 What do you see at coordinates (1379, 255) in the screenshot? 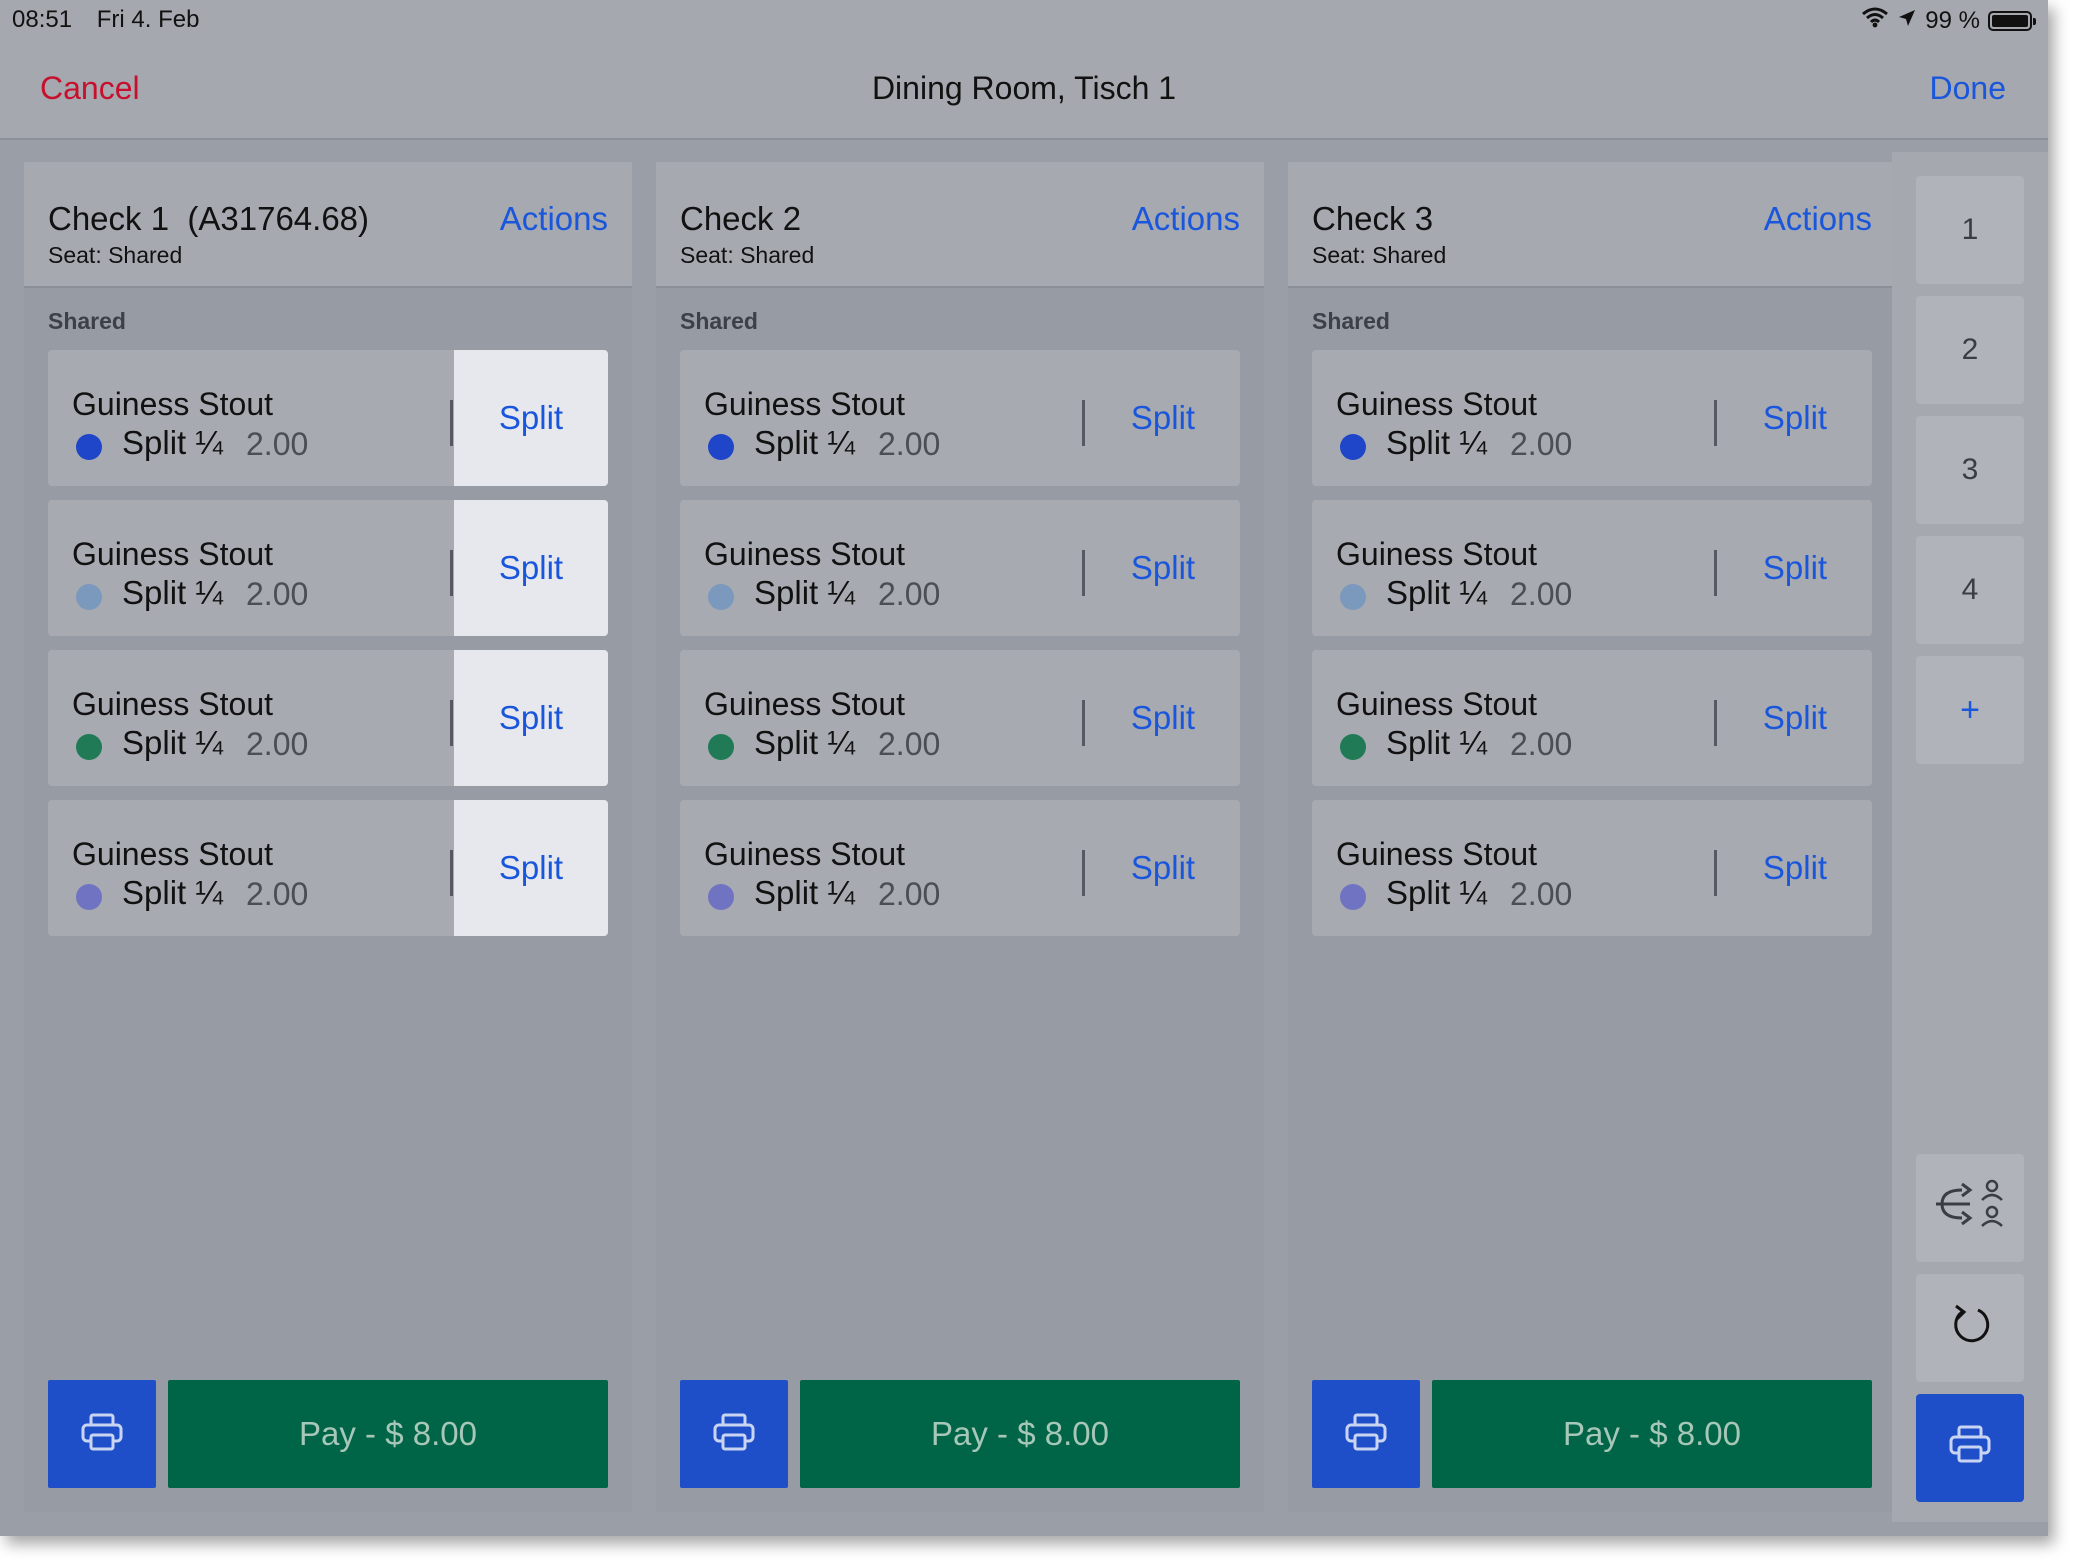
I see `check-seat: Seat: Shared` at bounding box center [1379, 255].